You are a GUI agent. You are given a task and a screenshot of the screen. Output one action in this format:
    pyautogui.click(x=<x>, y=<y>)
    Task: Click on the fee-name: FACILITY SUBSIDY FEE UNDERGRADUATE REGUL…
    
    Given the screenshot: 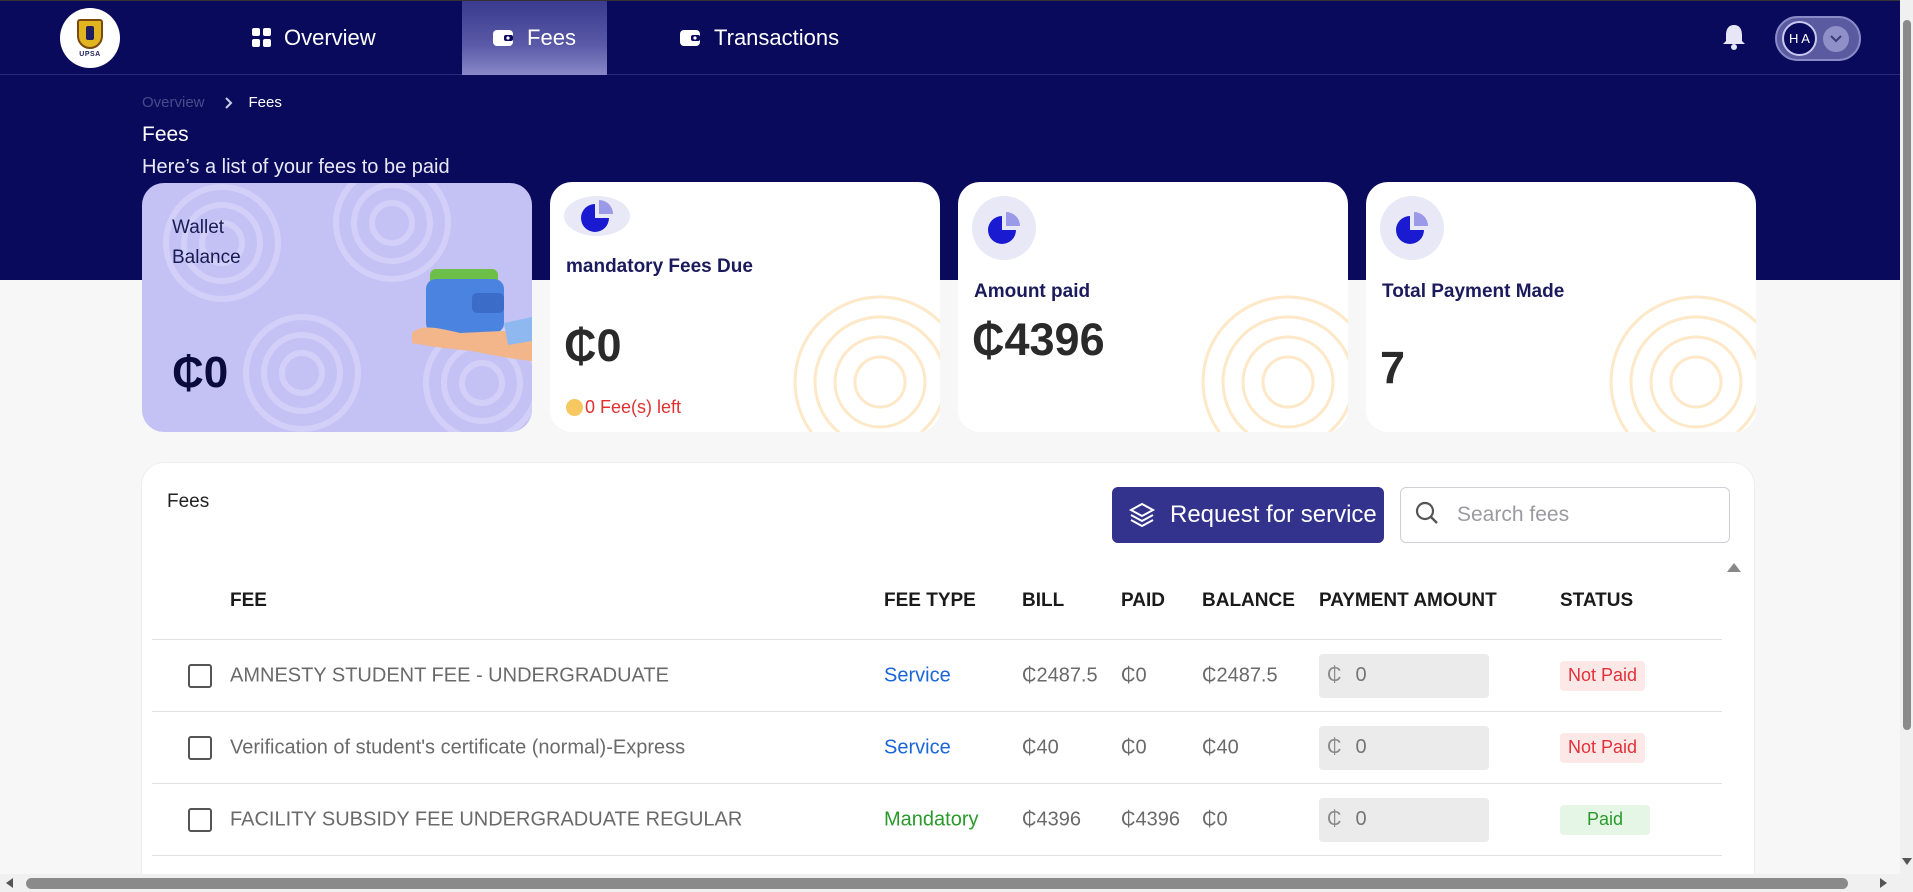 What is the action you would take?
    pyautogui.click(x=486, y=819)
    